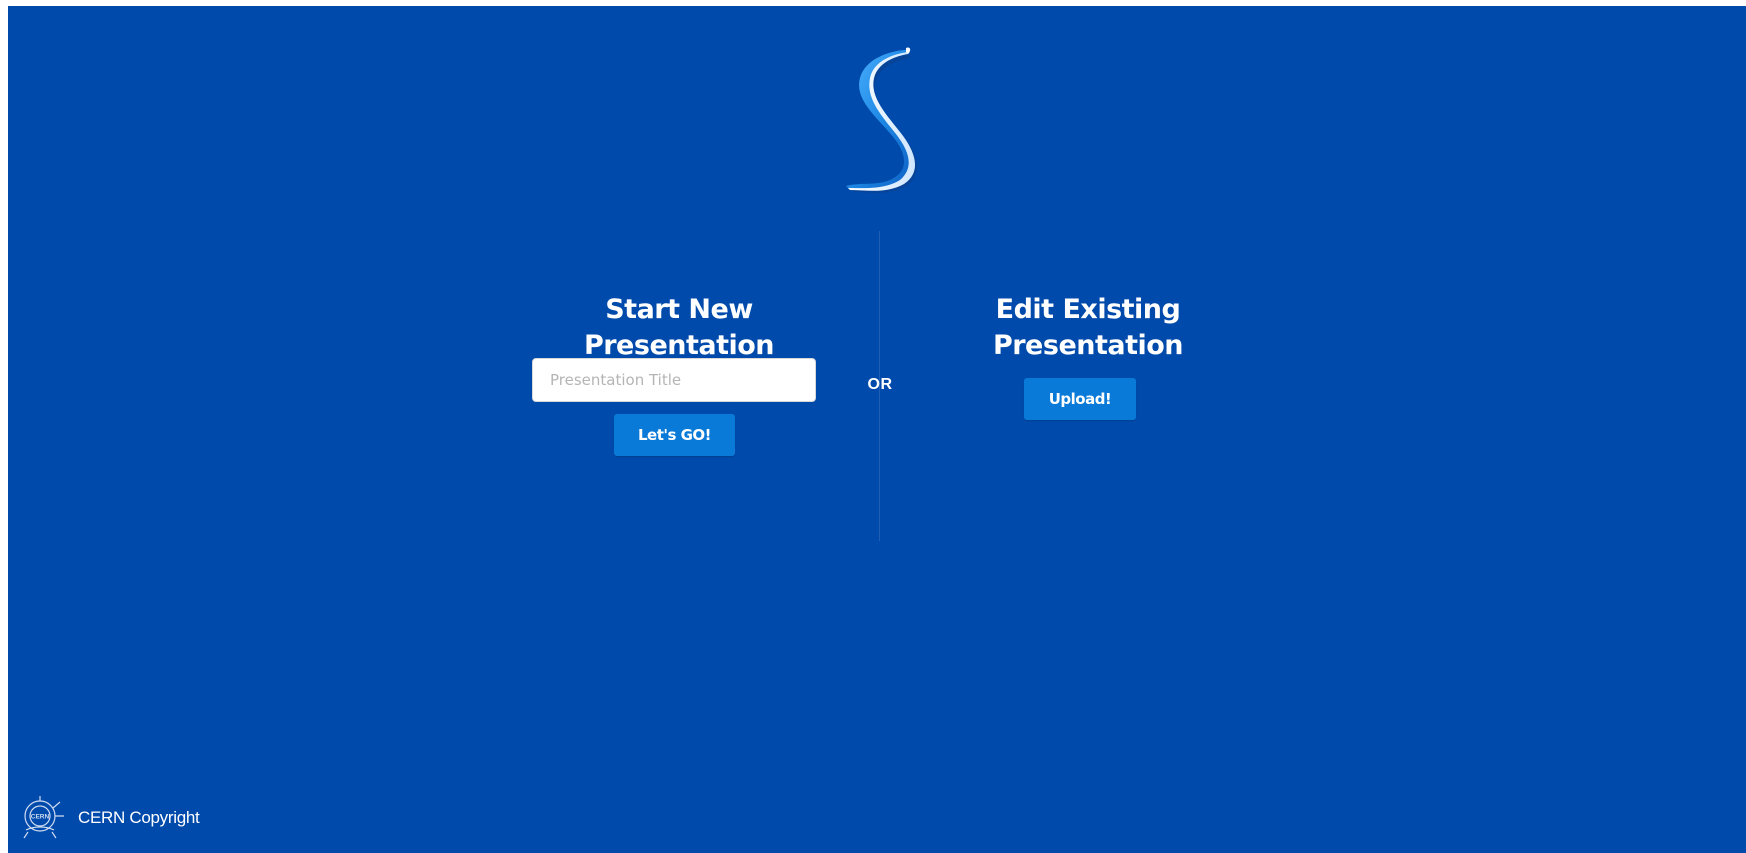 This screenshot has width=1746, height=853. I want to click on upload-button: Upload!, so click(1080, 399).